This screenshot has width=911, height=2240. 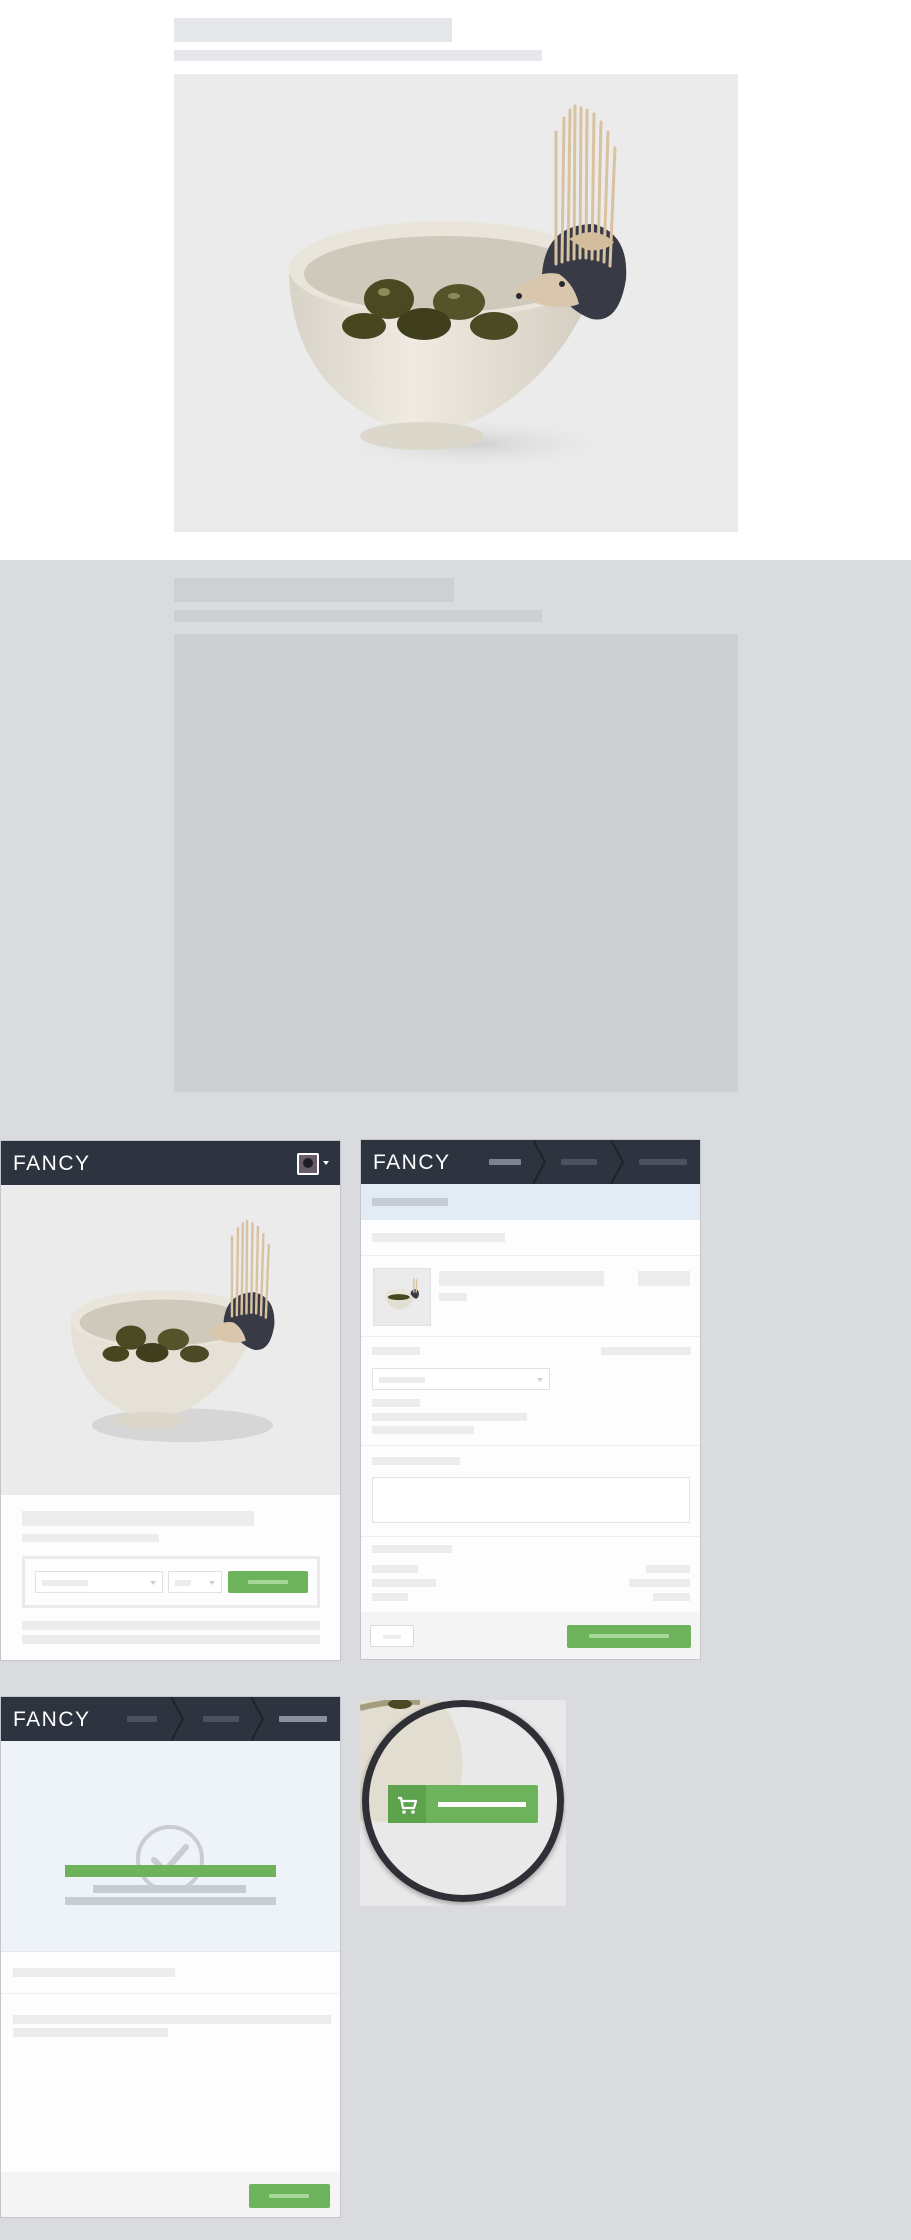 I want to click on product-image-loading, so click(x=456, y=863).